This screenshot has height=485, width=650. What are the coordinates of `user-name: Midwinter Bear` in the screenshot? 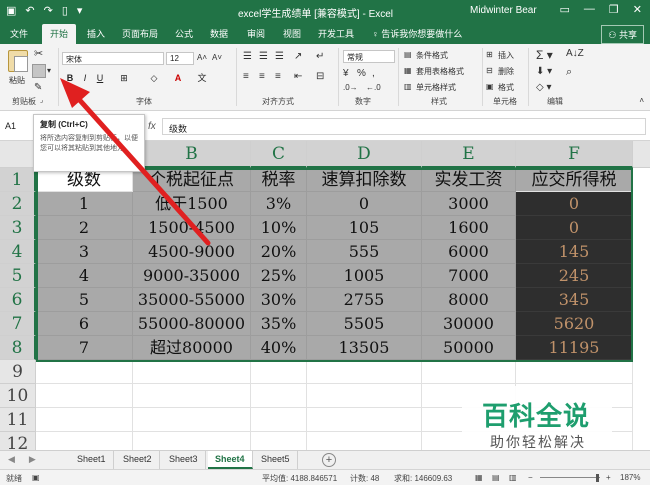 It's located at (503, 10).